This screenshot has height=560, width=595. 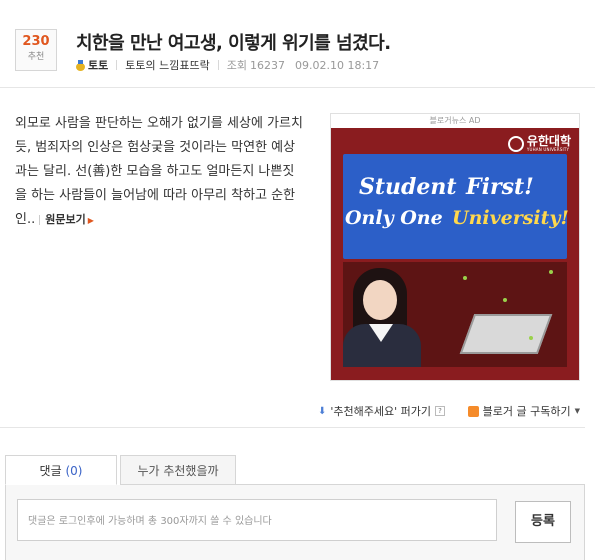 I want to click on post-title: 치한을 만난 여고생, 이렇게 위기를 넘겼다., so click(x=233, y=42).